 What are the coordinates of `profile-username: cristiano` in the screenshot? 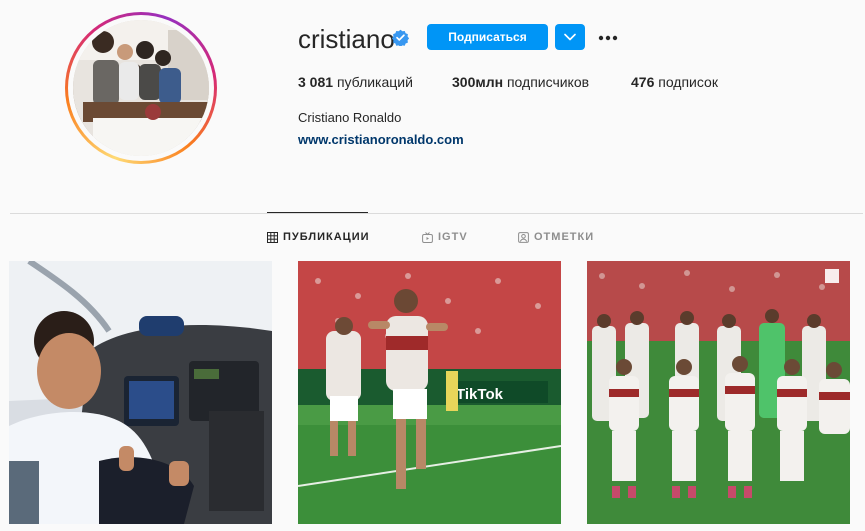 It's located at (346, 39).